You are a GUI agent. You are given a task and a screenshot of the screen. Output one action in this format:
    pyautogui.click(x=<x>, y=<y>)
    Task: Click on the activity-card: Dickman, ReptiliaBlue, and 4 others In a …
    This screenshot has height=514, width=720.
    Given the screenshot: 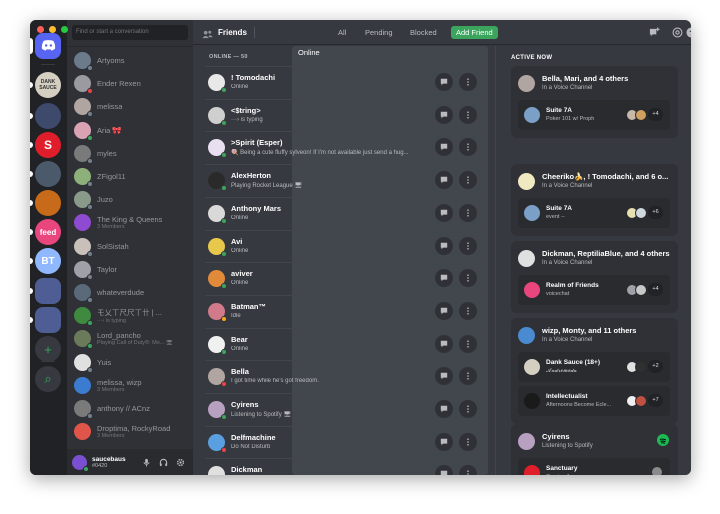 What is the action you would take?
    pyautogui.click(x=594, y=277)
    